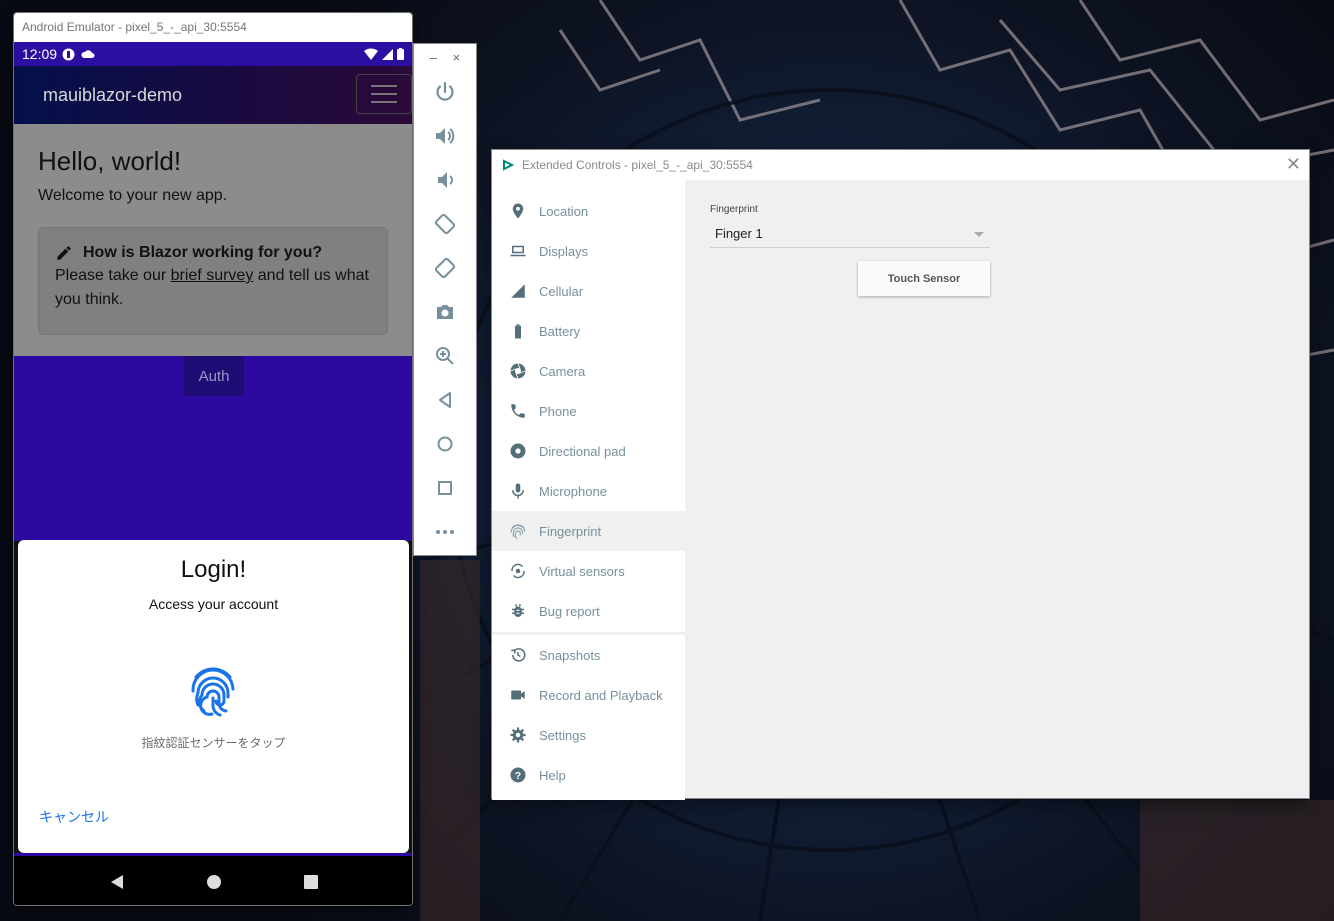  What do you see at coordinates (113, 275) in the screenshot?
I see `survey-text-before: Please take our` at bounding box center [113, 275].